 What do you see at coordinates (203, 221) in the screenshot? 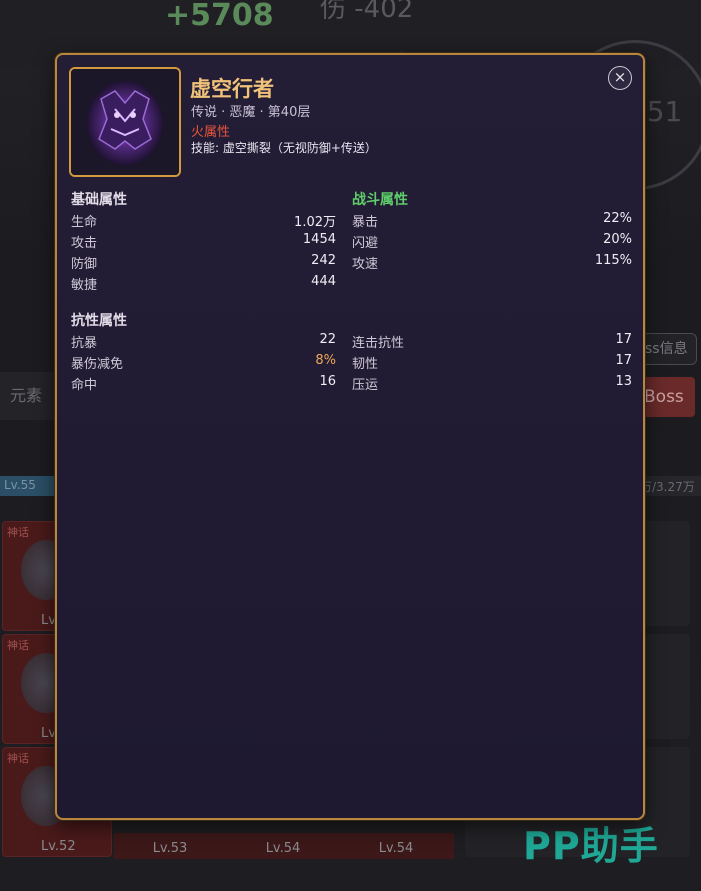
I see `stat-row: 生命 1.02万` at bounding box center [203, 221].